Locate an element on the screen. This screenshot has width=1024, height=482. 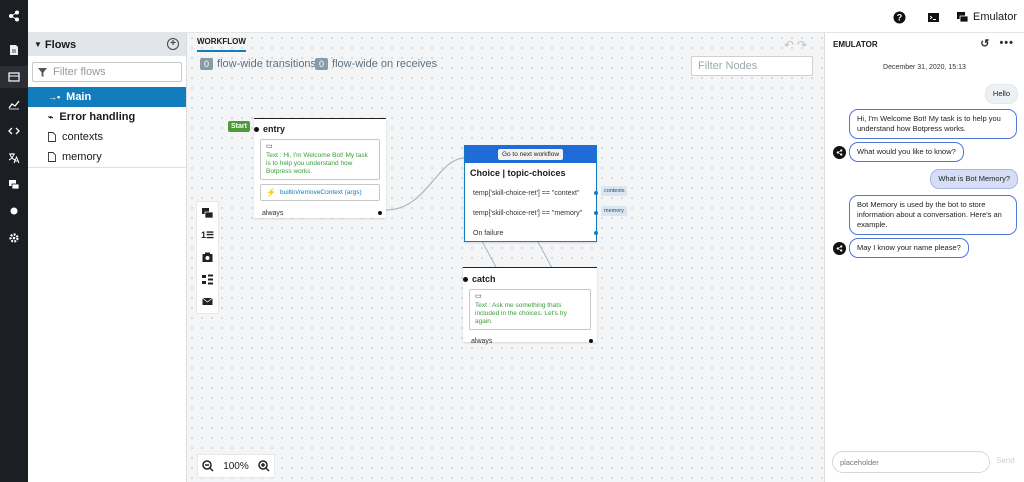
condition-text: temp['skill-choice-ret'] == "context" is located at coordinates (526, 193).